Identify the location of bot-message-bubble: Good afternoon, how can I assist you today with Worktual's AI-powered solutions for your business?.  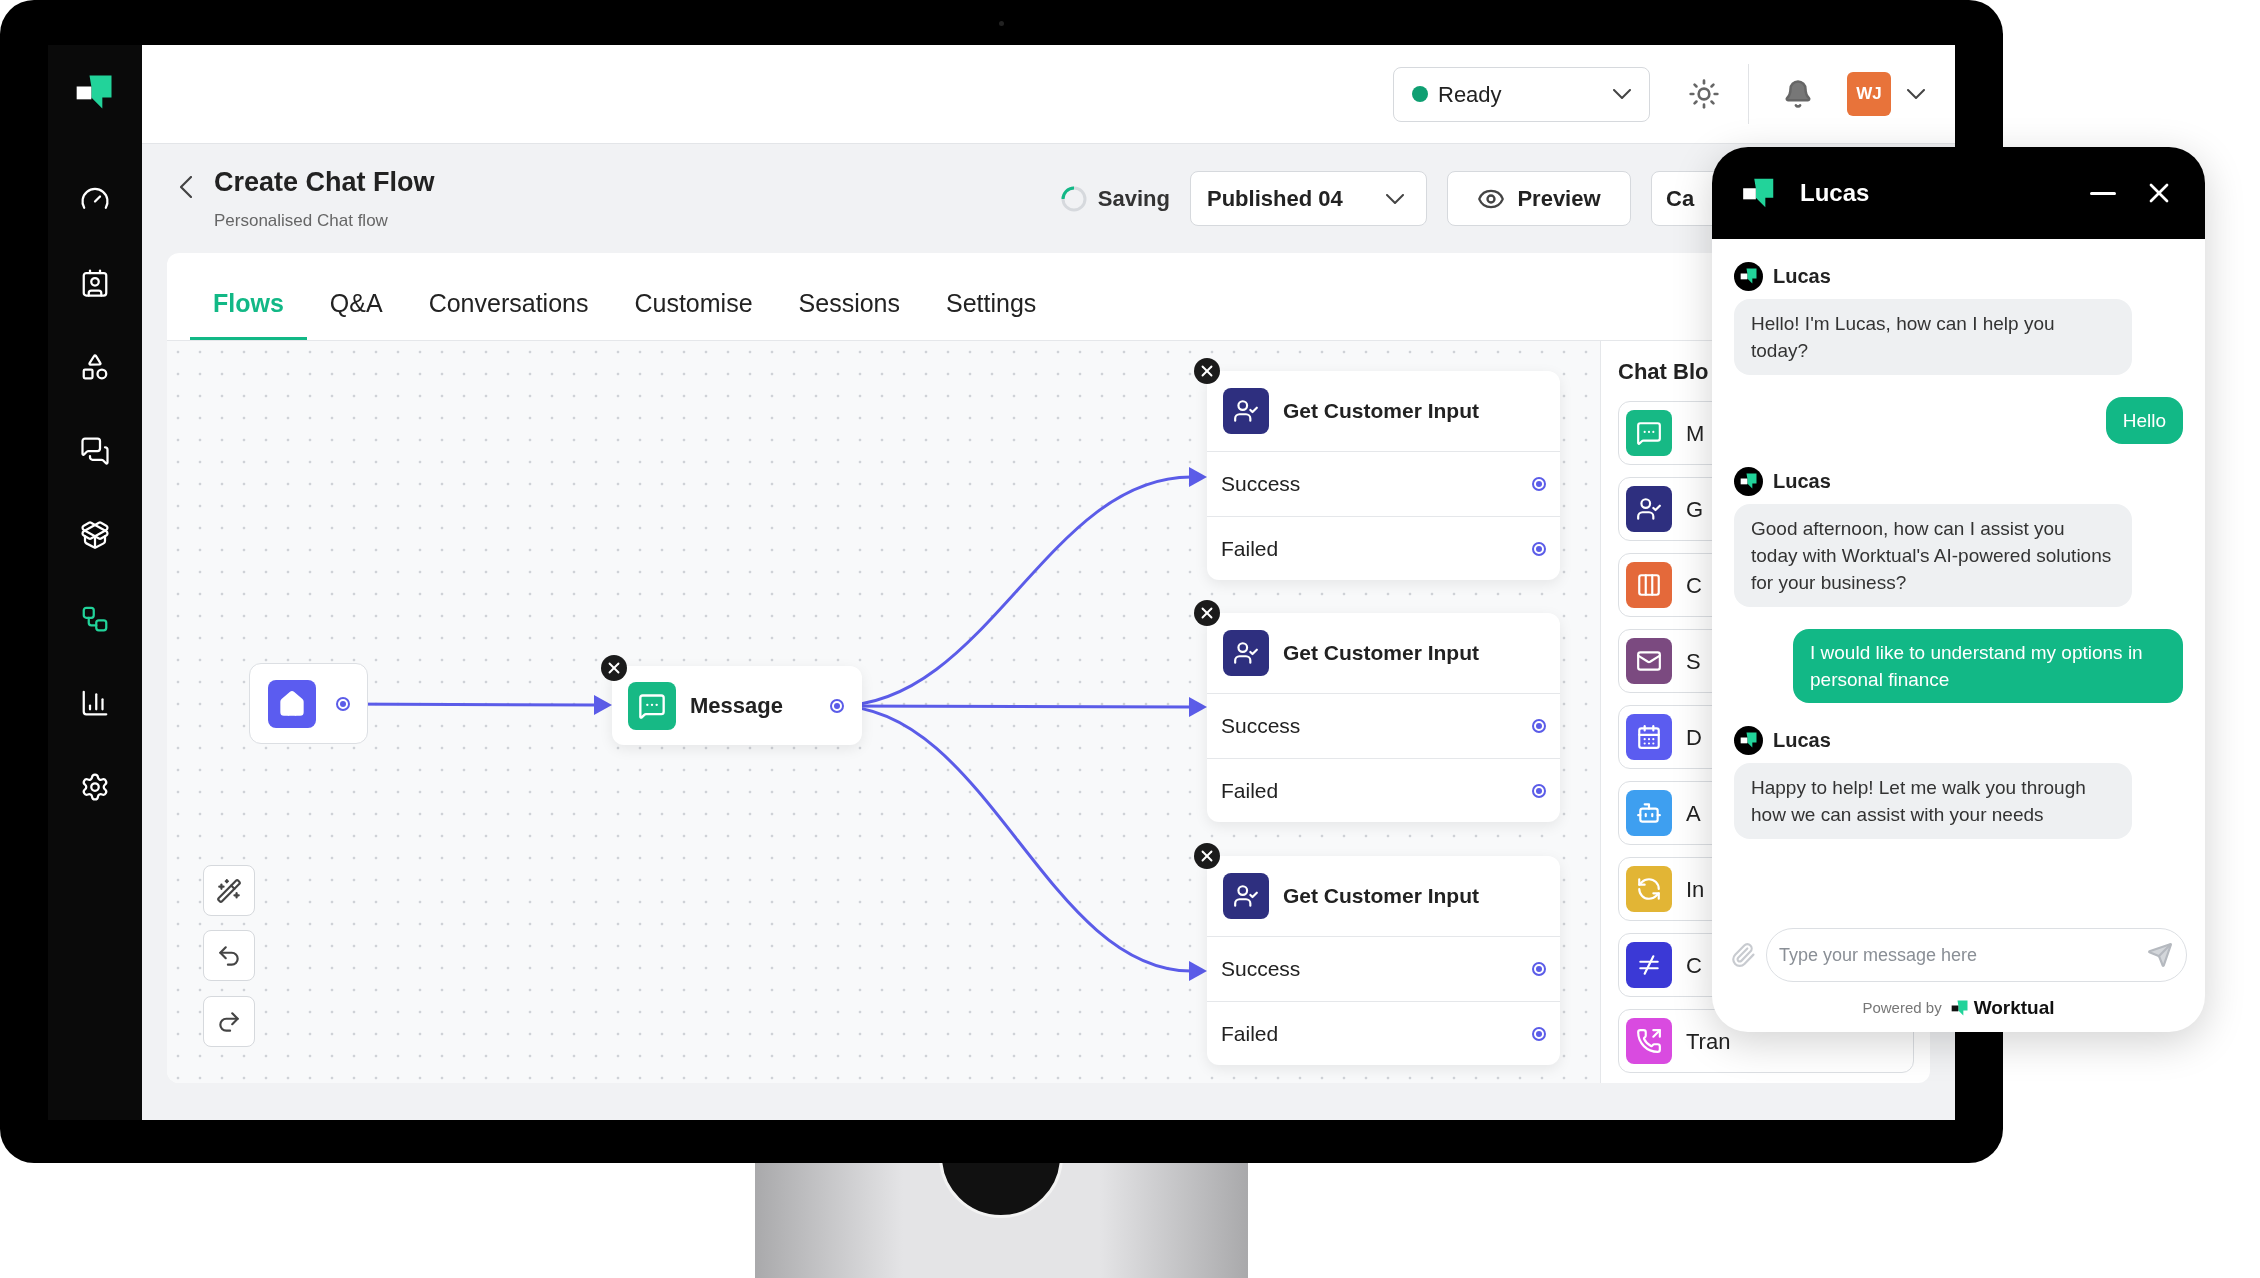
(1933, 555).